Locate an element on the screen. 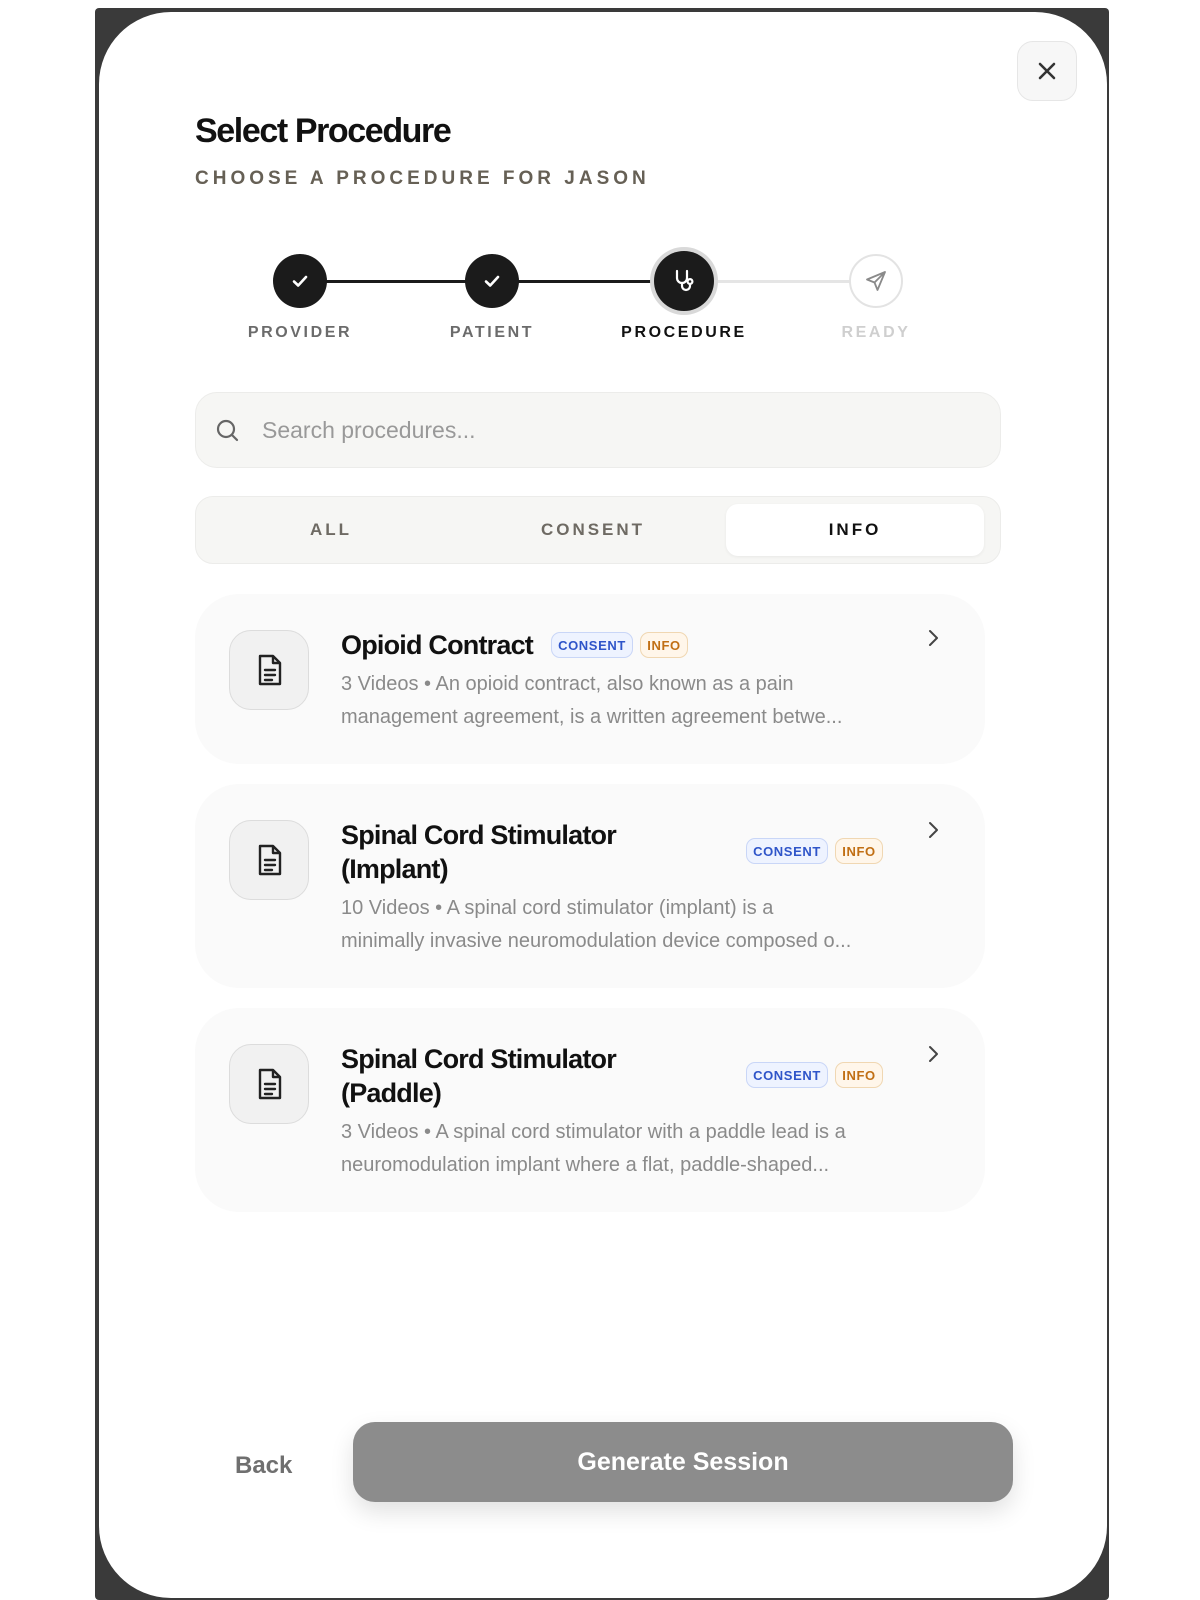  progress-stepper: PROVIDER PATIENT PROCEDURE READY is located at coordinates (603, 302).